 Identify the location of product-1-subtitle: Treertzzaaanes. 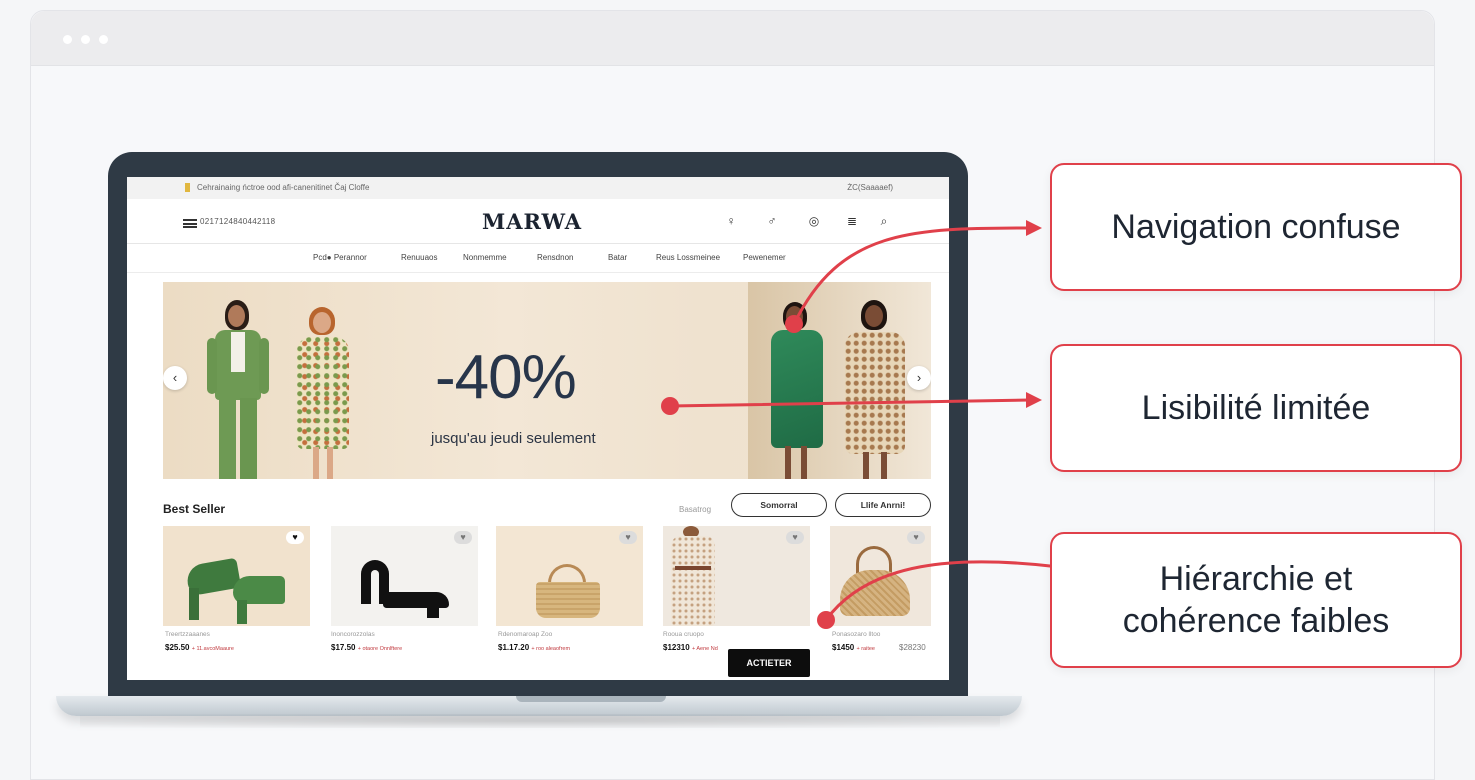
(187, 634).